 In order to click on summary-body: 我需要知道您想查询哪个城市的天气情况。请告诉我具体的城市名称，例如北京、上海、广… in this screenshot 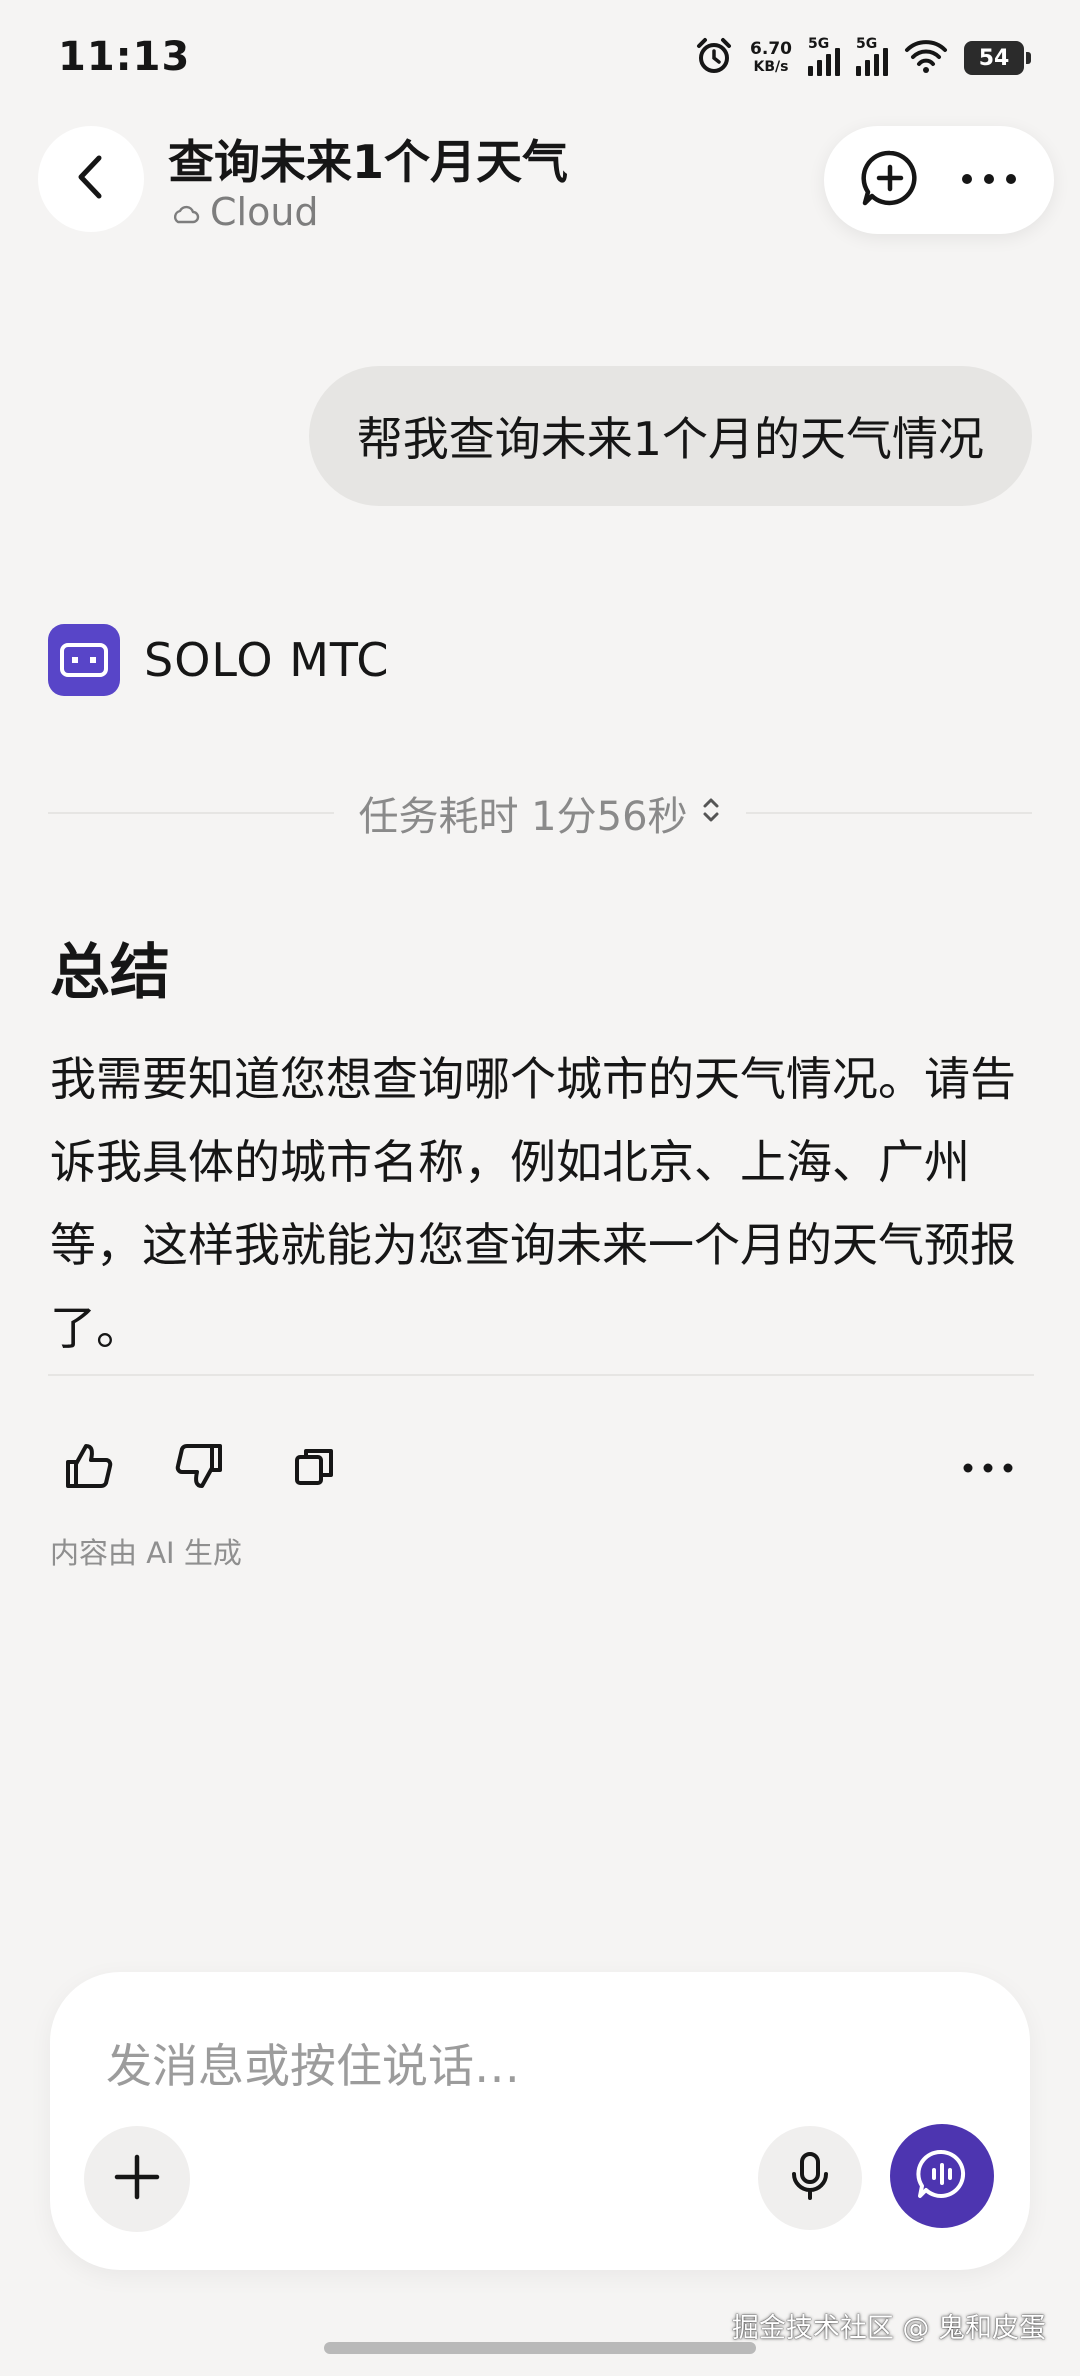, I will do `click(533, 1203)`.